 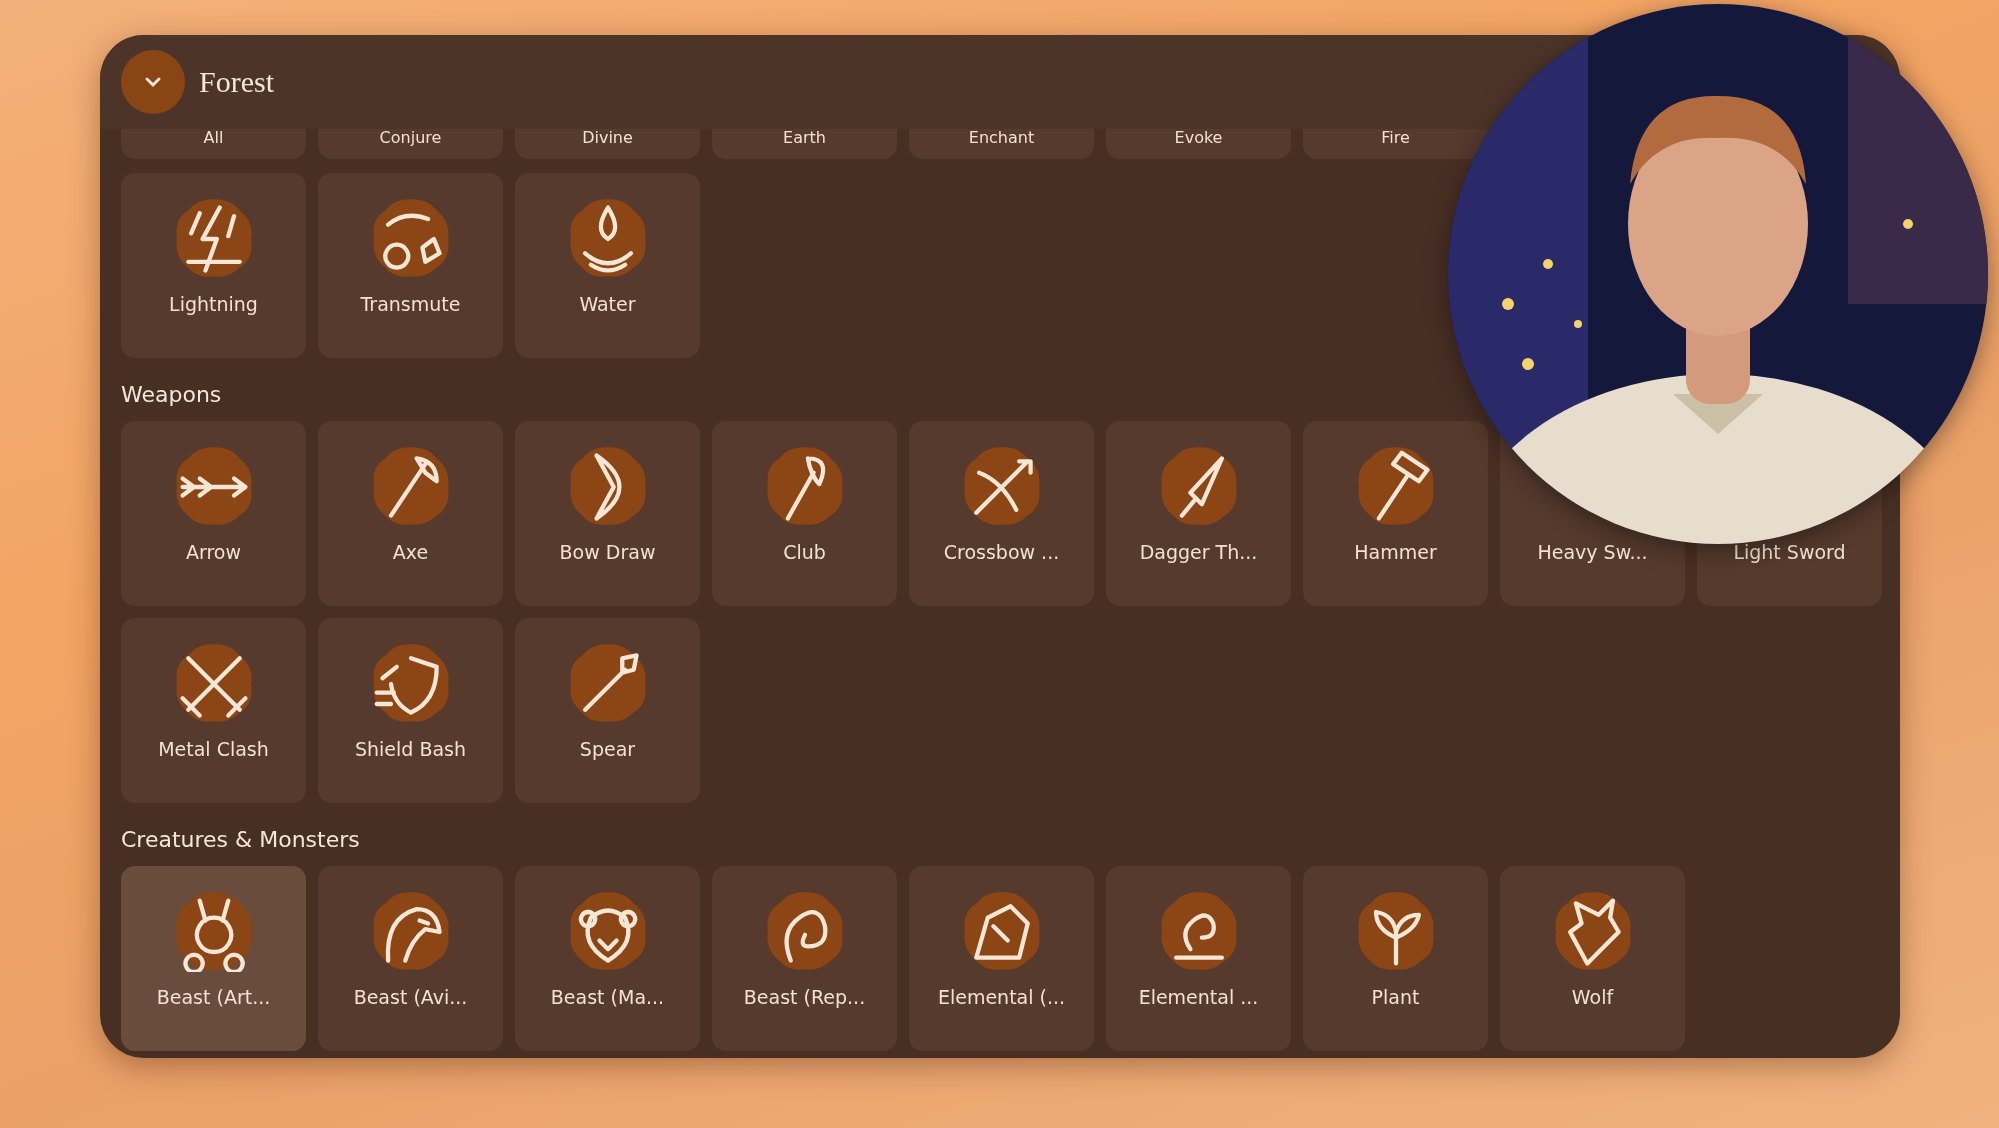 What do you see at coordinates (153, 82) in the screenshot?
I see `chevron-down-icon` at bounding box center [153, 82].